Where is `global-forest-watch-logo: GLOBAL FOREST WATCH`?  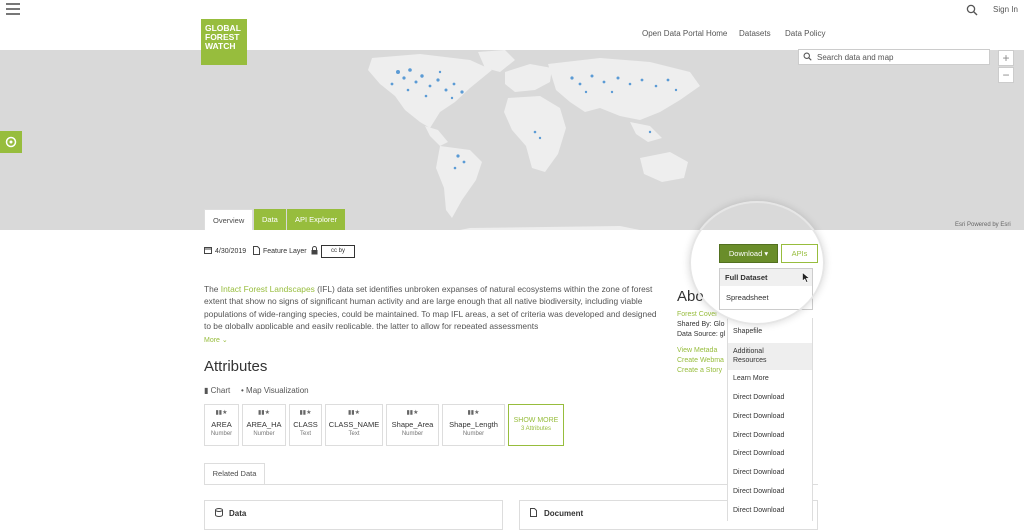 global-forest-watch-logo: GLOBAL FOREST WATCH is located at coordinates (224, 42).